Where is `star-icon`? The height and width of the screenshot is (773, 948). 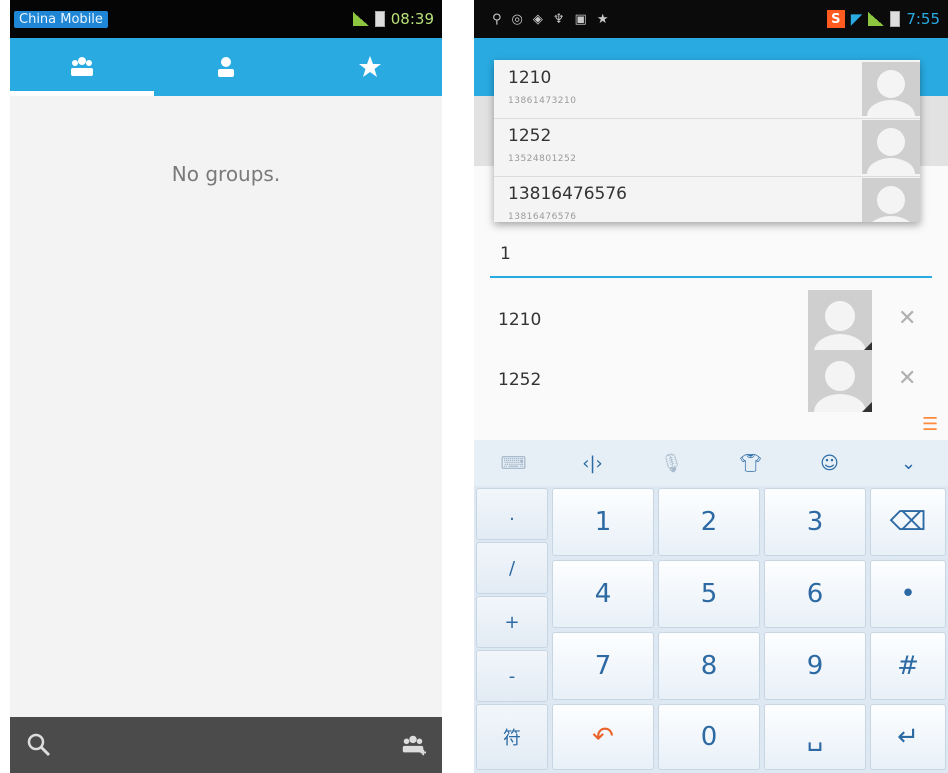
star-icon is located at coordinates (370, 66).